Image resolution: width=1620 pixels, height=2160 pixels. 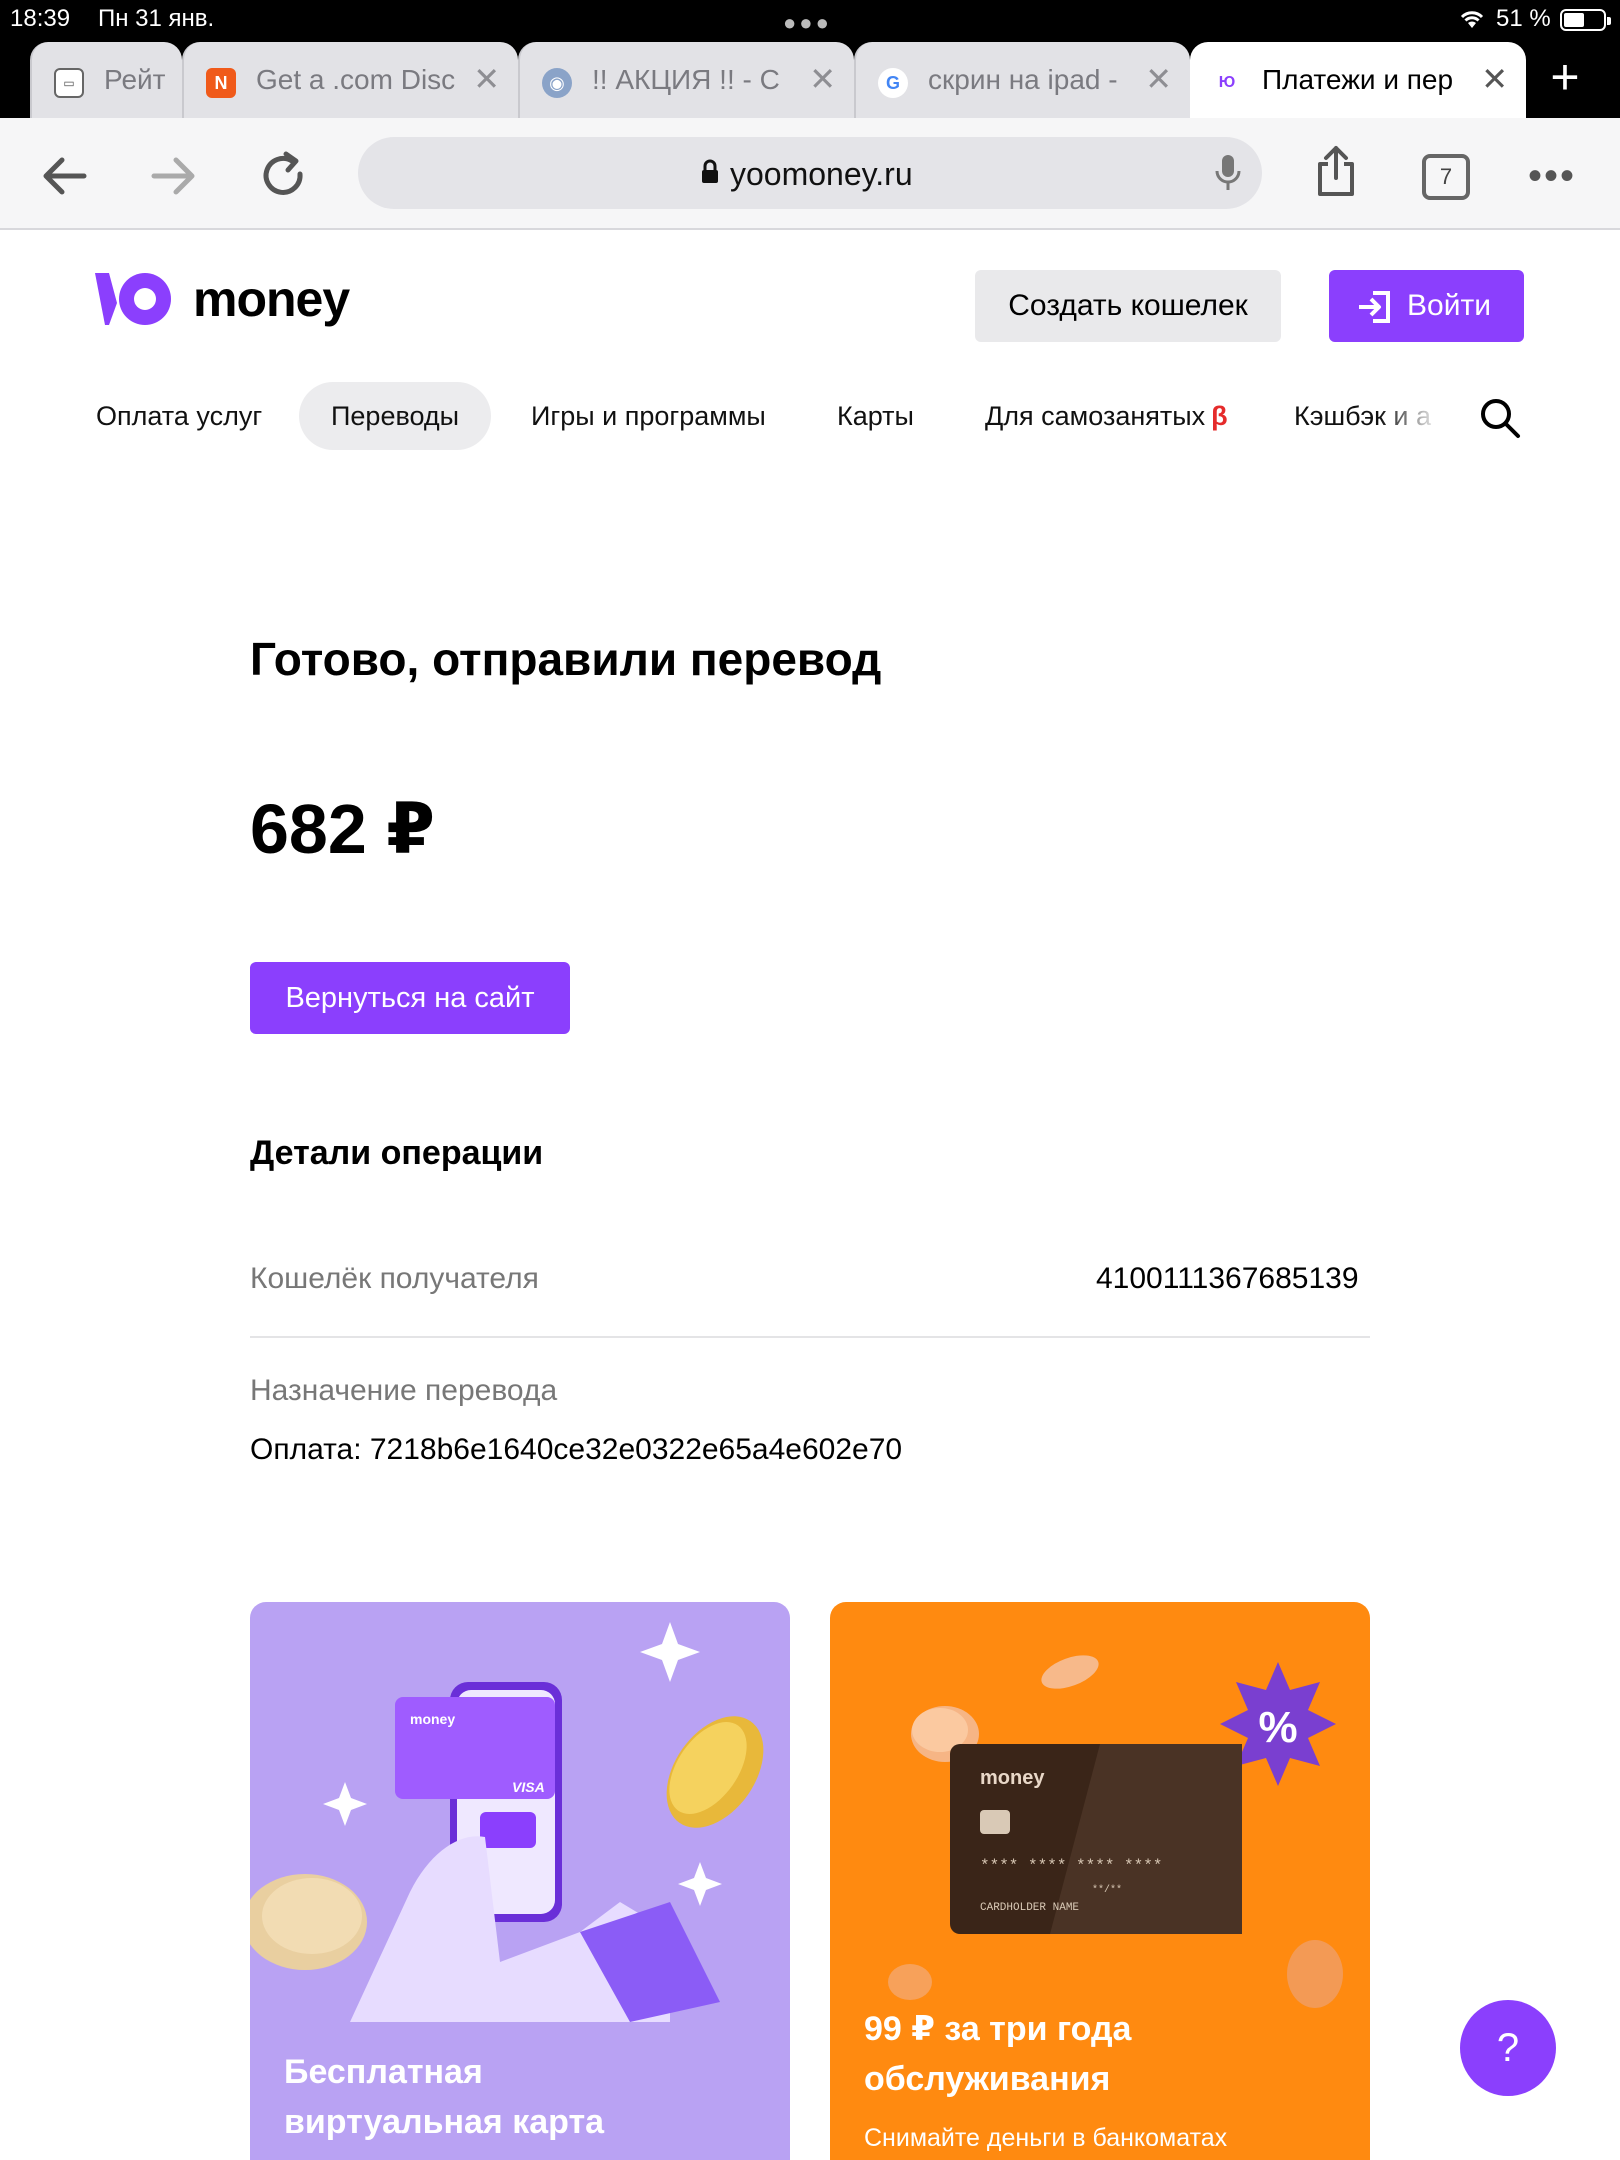 What do you see at coordinates (1552, 176) in the screenshot?
I see `more-icon: •••` at bounding box center [1552, 176].